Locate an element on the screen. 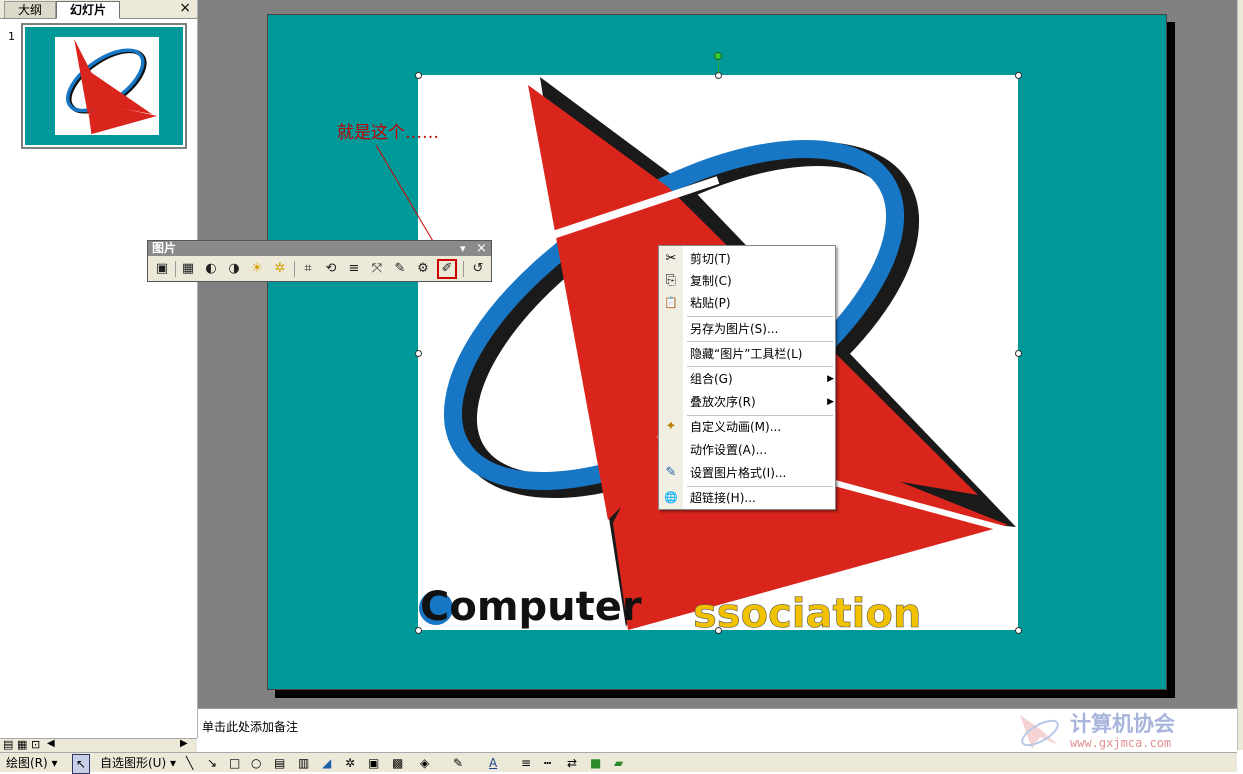  view-buttons-bar: ▤ ▦ ⊡ ◀ ▶ is located at coordinates (98, 745).